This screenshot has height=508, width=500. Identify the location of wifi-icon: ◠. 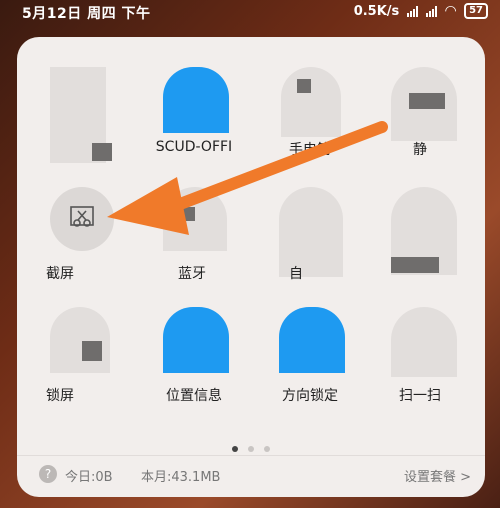
(451, 11).